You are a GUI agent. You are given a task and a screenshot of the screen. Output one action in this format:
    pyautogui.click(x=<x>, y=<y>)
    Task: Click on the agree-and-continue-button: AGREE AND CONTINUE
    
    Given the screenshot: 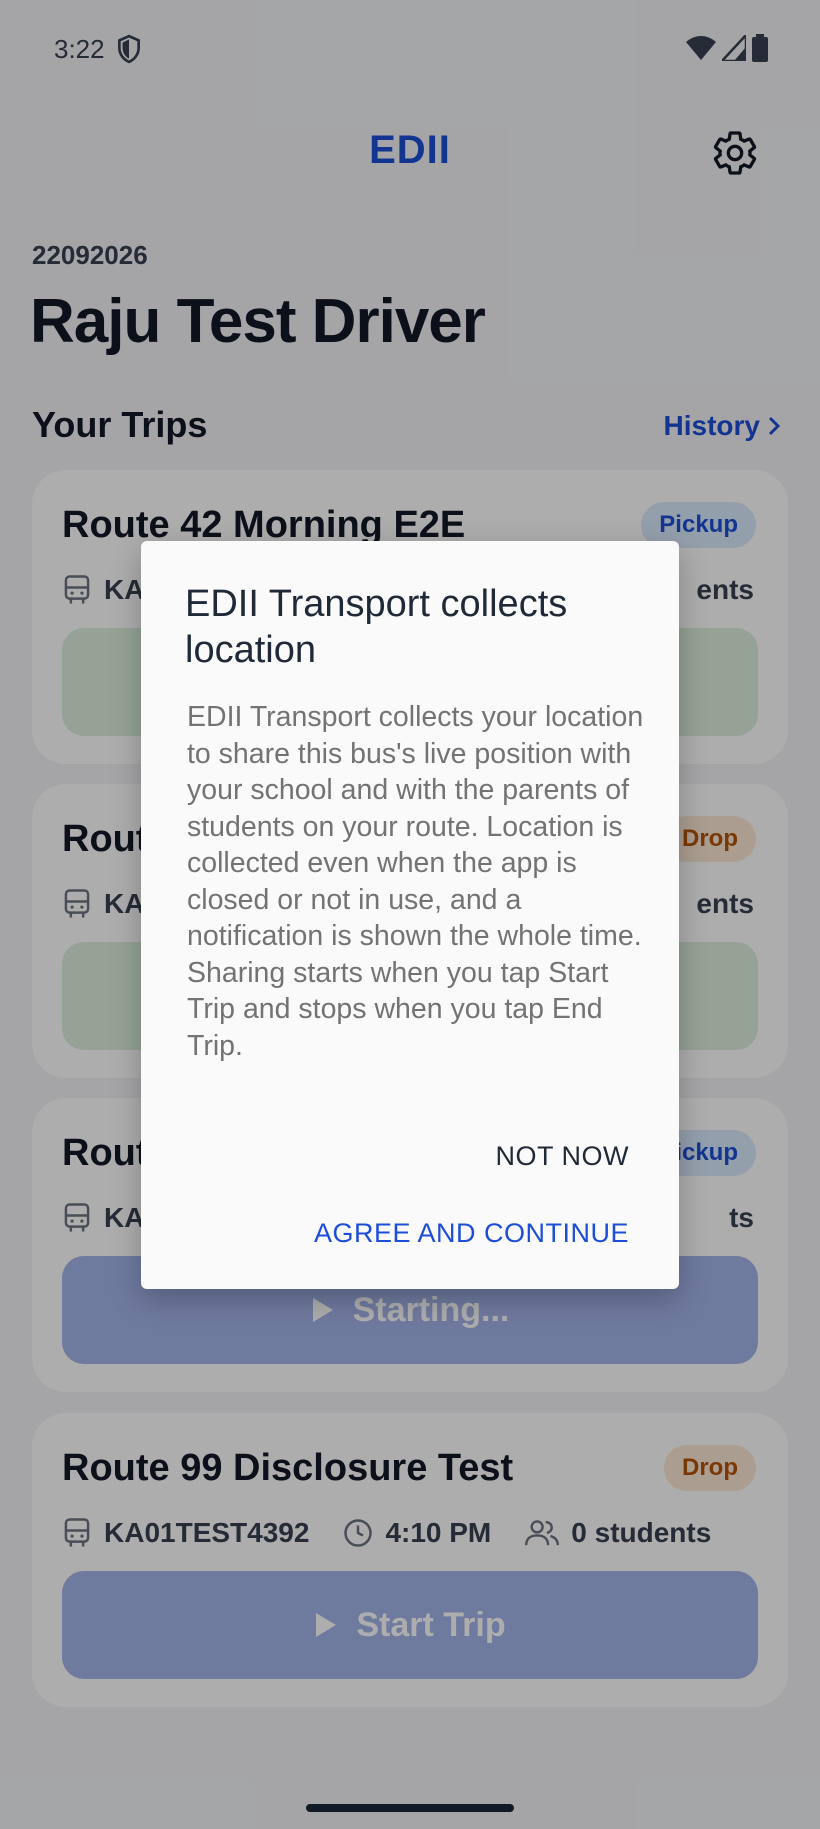 What is the action you would take?
    pyautogui.click(x=471, y=1233)
    